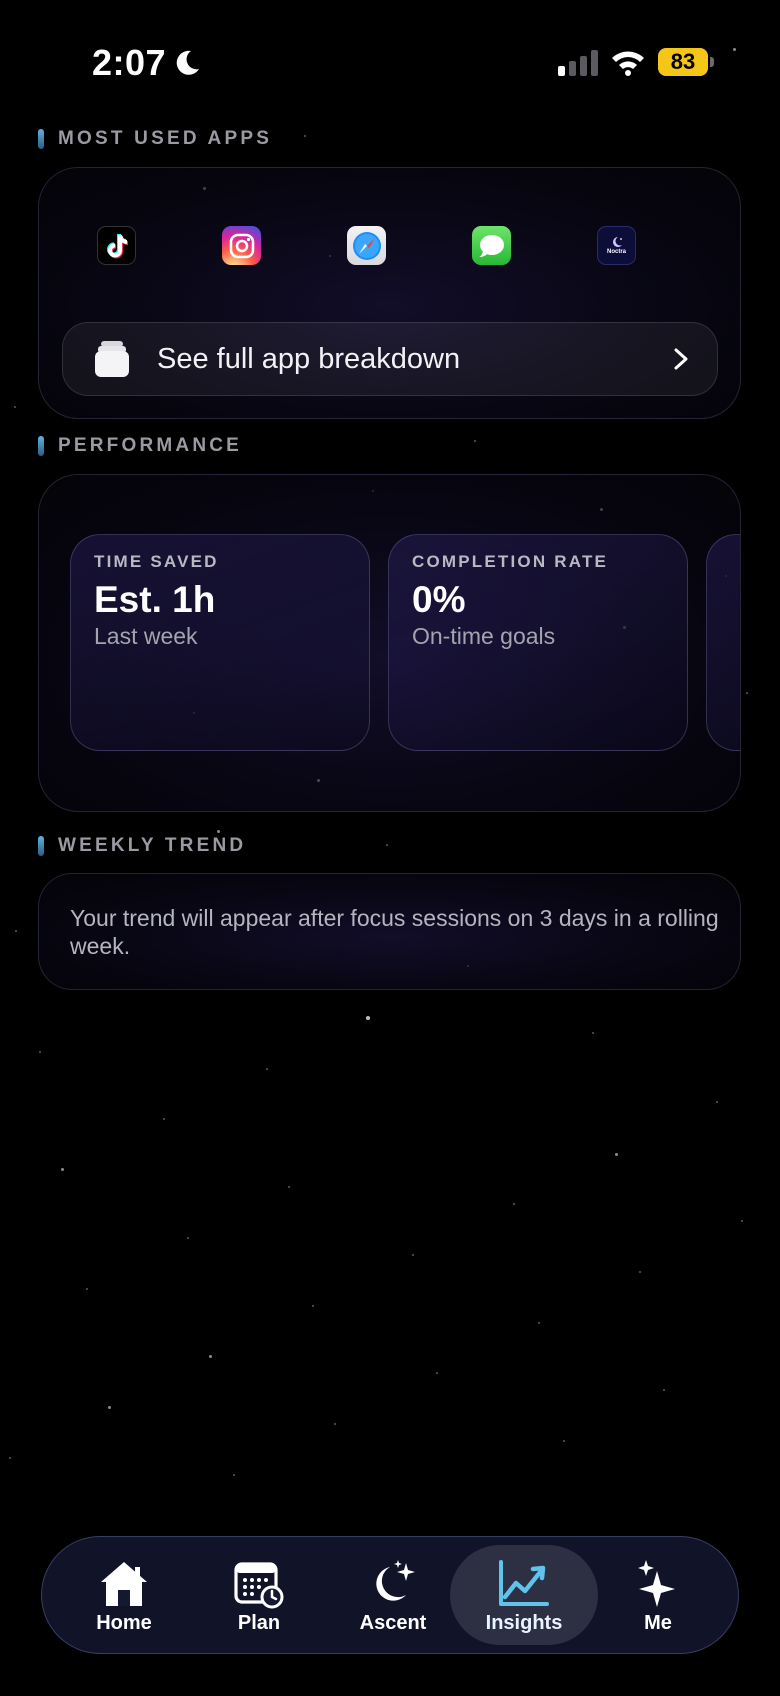  Describe the element at coordinates (116, 245) in the screenshot. I see `tiktok-icon` at that location.